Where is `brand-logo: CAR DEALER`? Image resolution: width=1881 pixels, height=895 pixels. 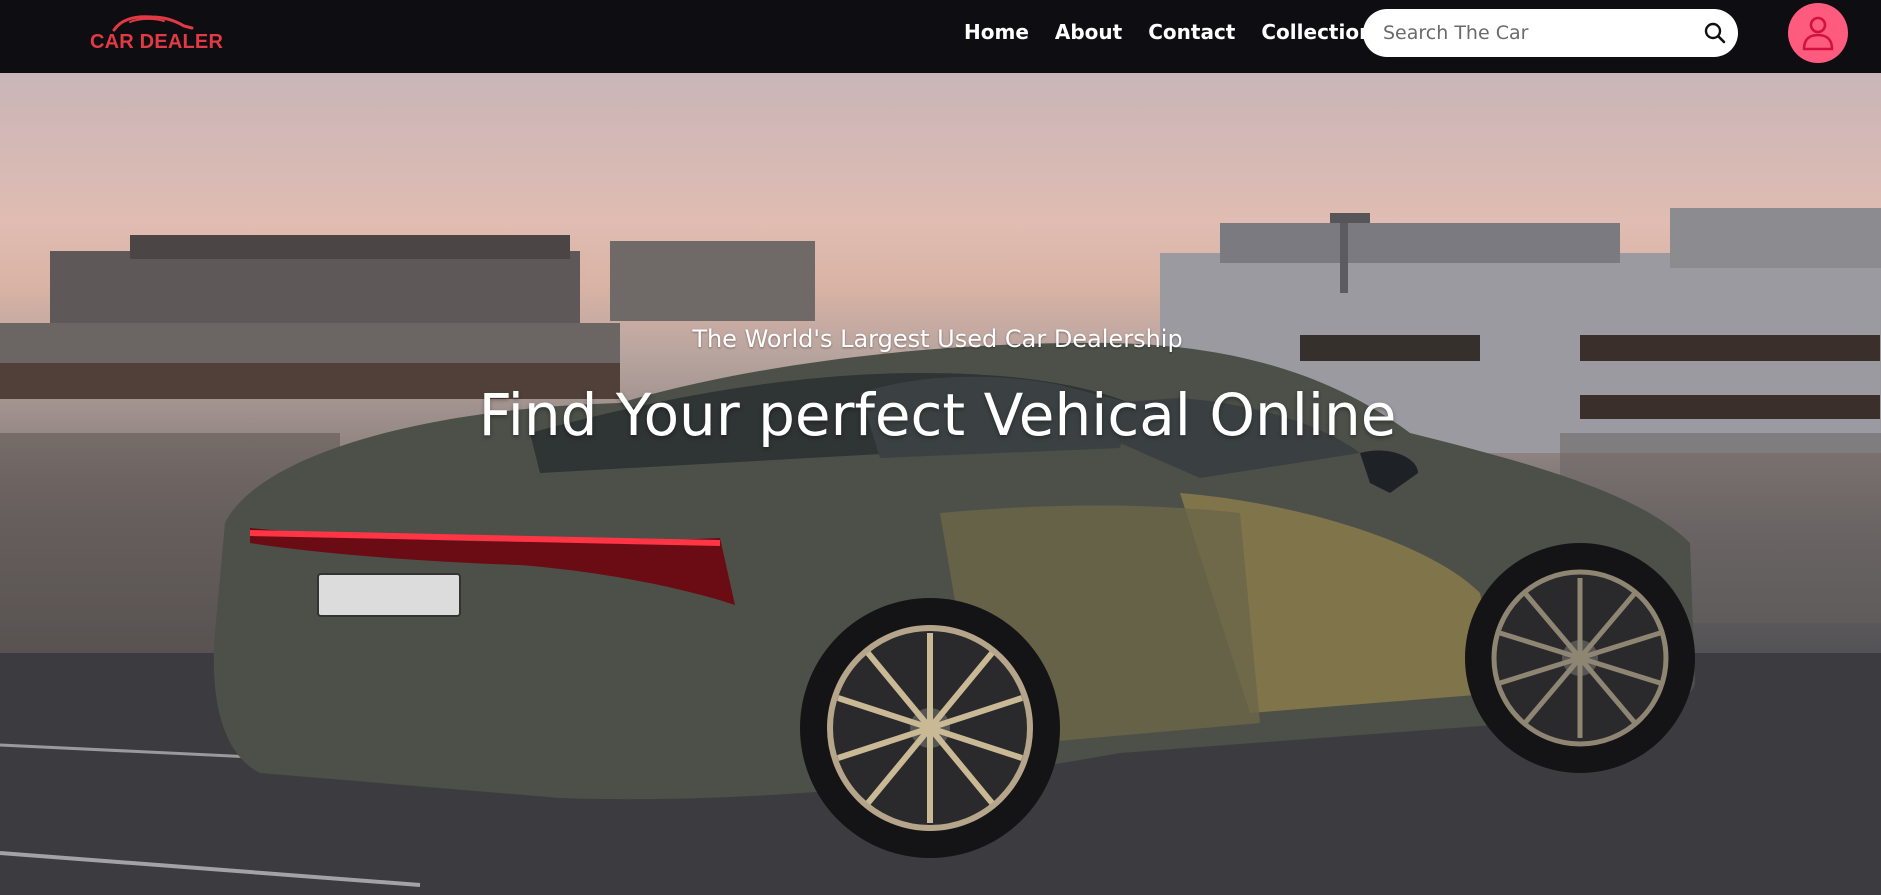 brand-logo: CAR DEALER is located at coordinates (156, 33).